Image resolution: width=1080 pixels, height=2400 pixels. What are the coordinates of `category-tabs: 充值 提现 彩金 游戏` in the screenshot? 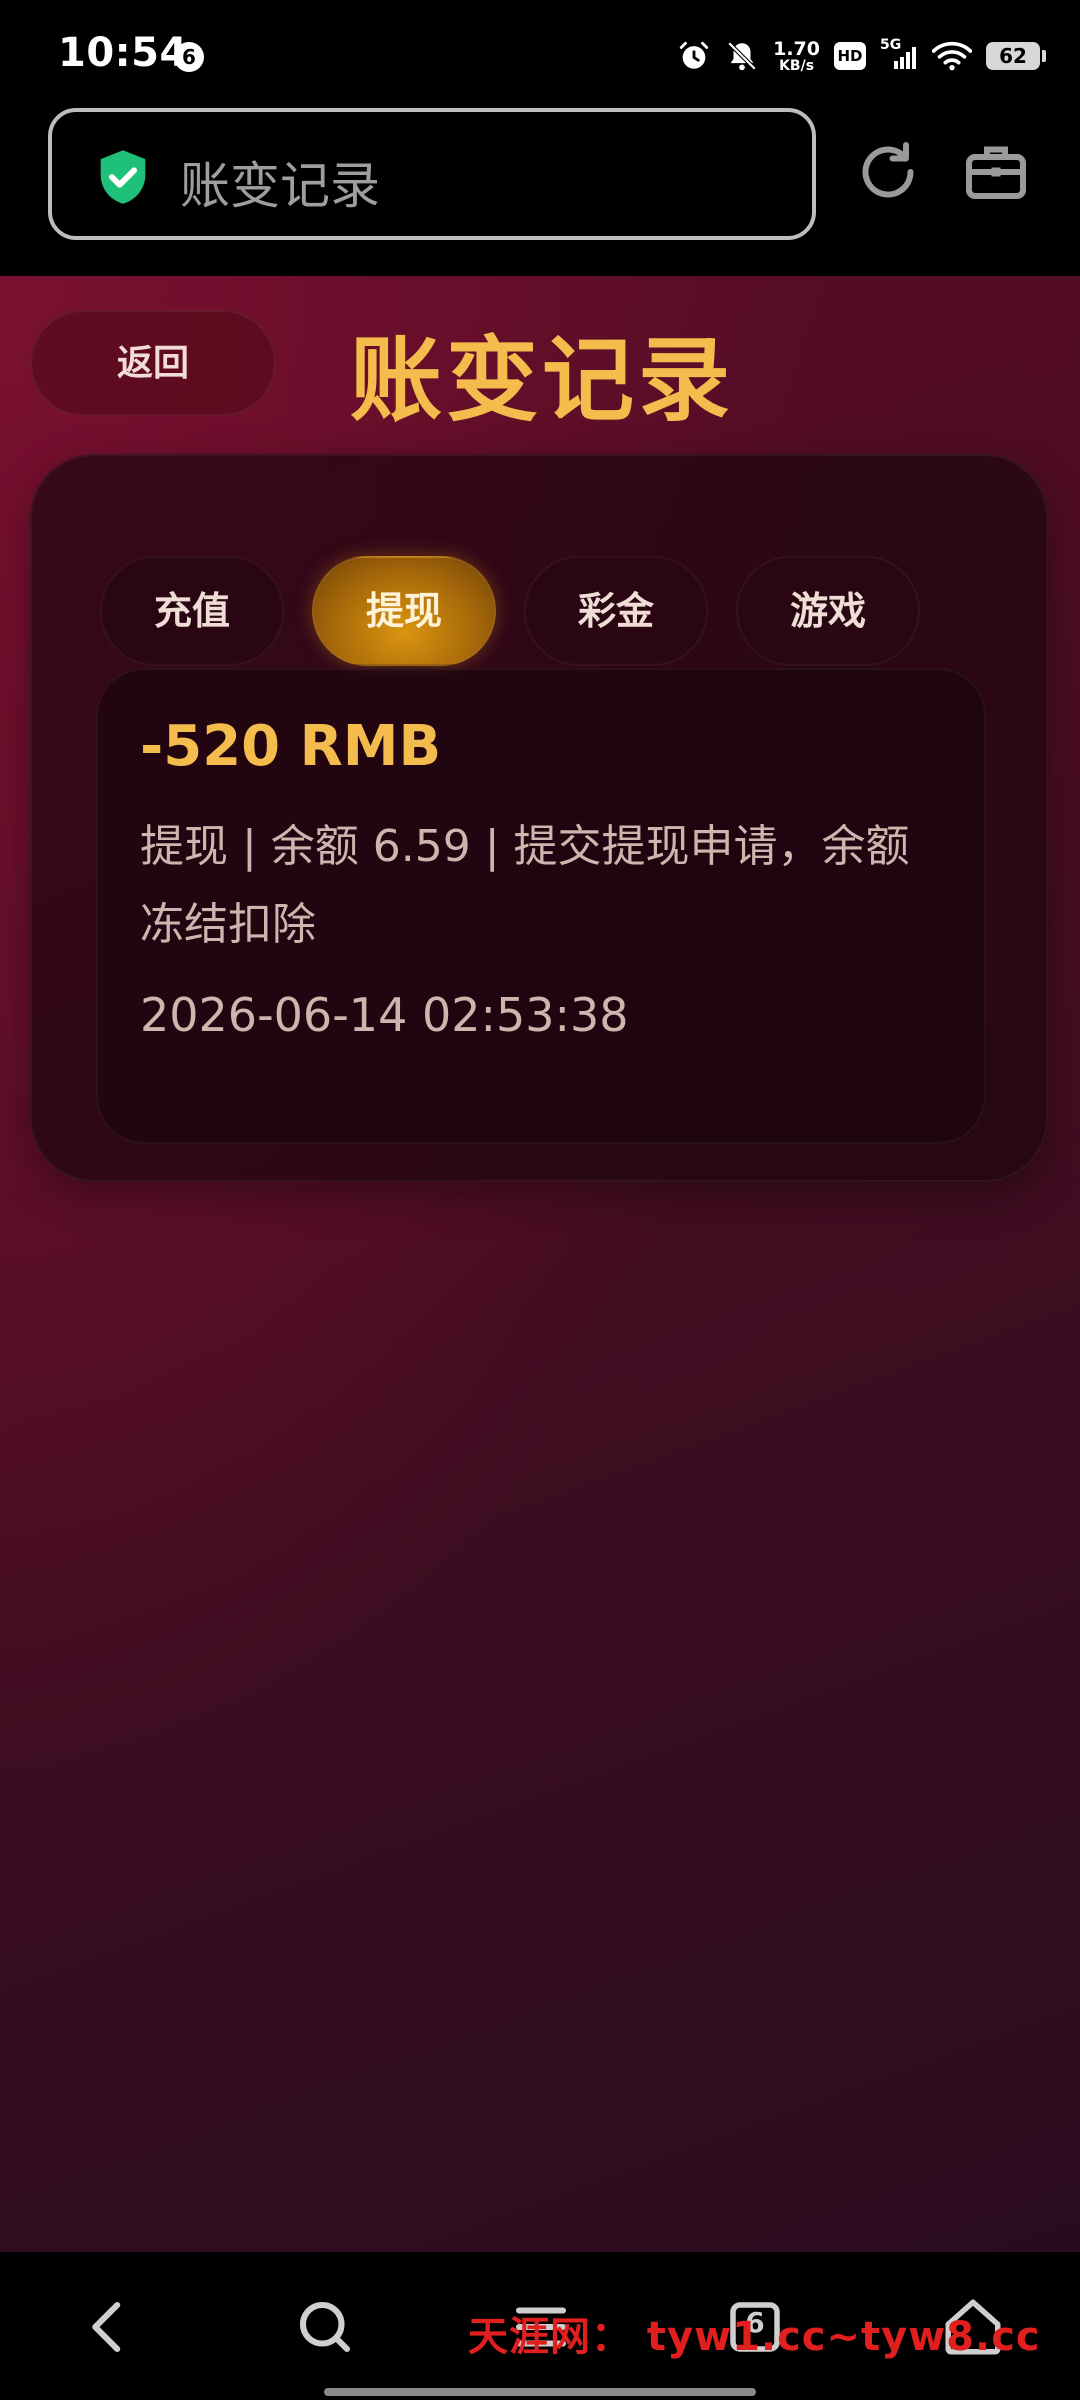 It's located at (510, 611).